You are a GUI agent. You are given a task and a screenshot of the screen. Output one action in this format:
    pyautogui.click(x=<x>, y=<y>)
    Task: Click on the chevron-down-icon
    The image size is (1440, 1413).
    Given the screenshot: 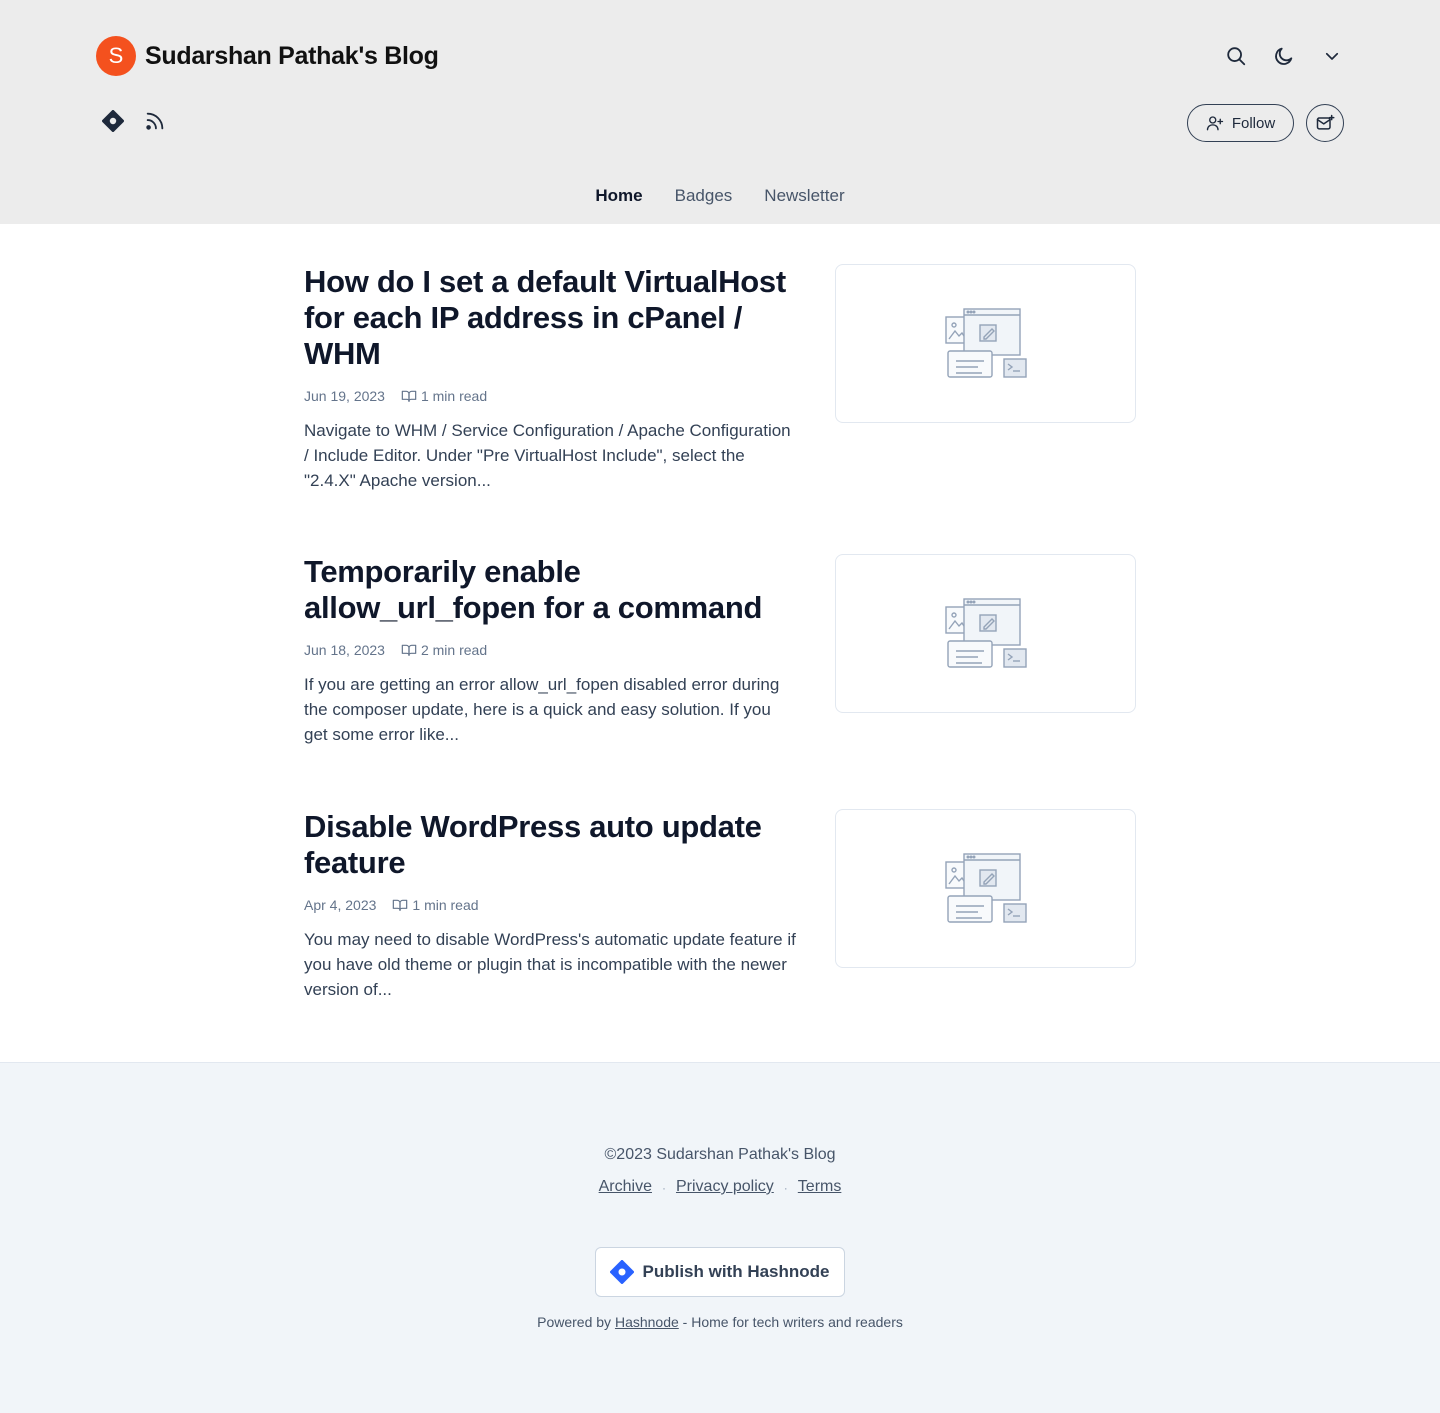 What is the action you would take?
    pyautogui.click(x=1332, y=56)
    